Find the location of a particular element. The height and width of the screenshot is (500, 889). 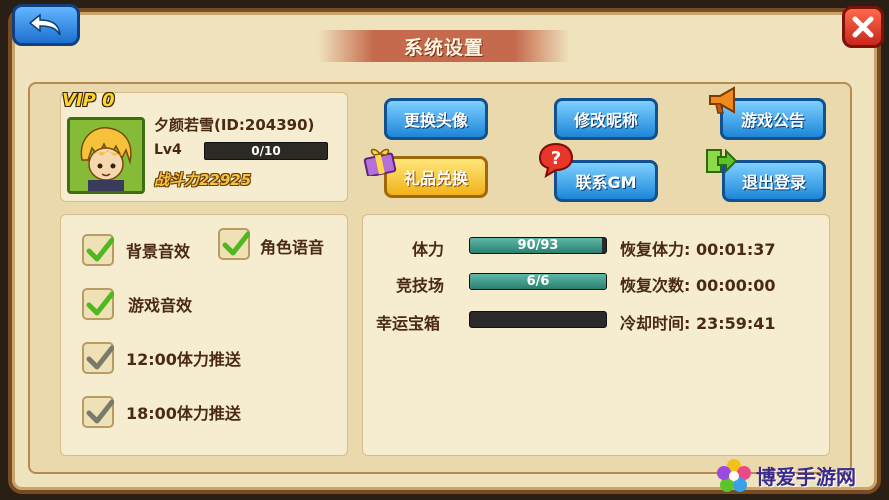

player-level: Lv4 is located at coordinates (168, 150).